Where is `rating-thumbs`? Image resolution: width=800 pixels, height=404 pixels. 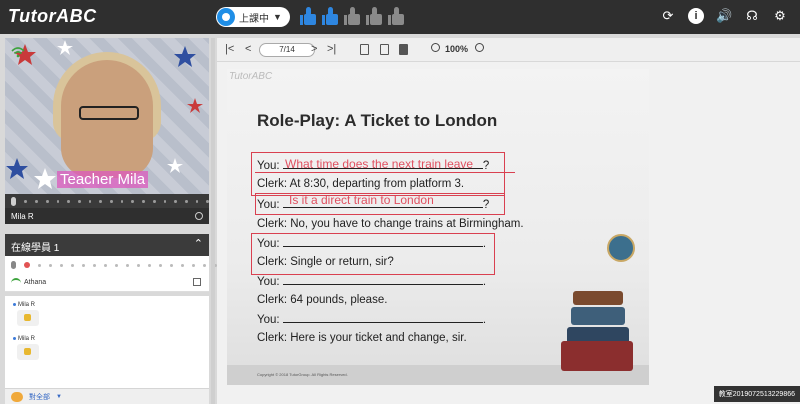
rating-thumbs is located at coordinates (352, 16).